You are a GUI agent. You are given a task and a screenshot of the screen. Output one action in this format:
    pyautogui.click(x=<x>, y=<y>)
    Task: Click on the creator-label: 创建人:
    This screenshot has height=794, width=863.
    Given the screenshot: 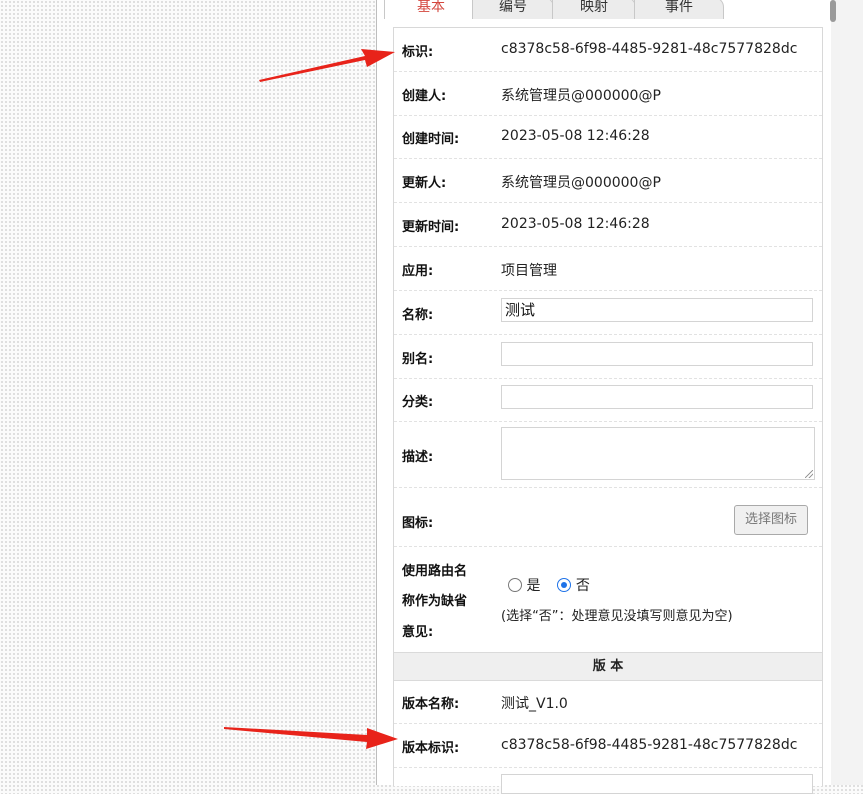 What is the action you would take?
    pyautogui.click(x=424, y=96)
    